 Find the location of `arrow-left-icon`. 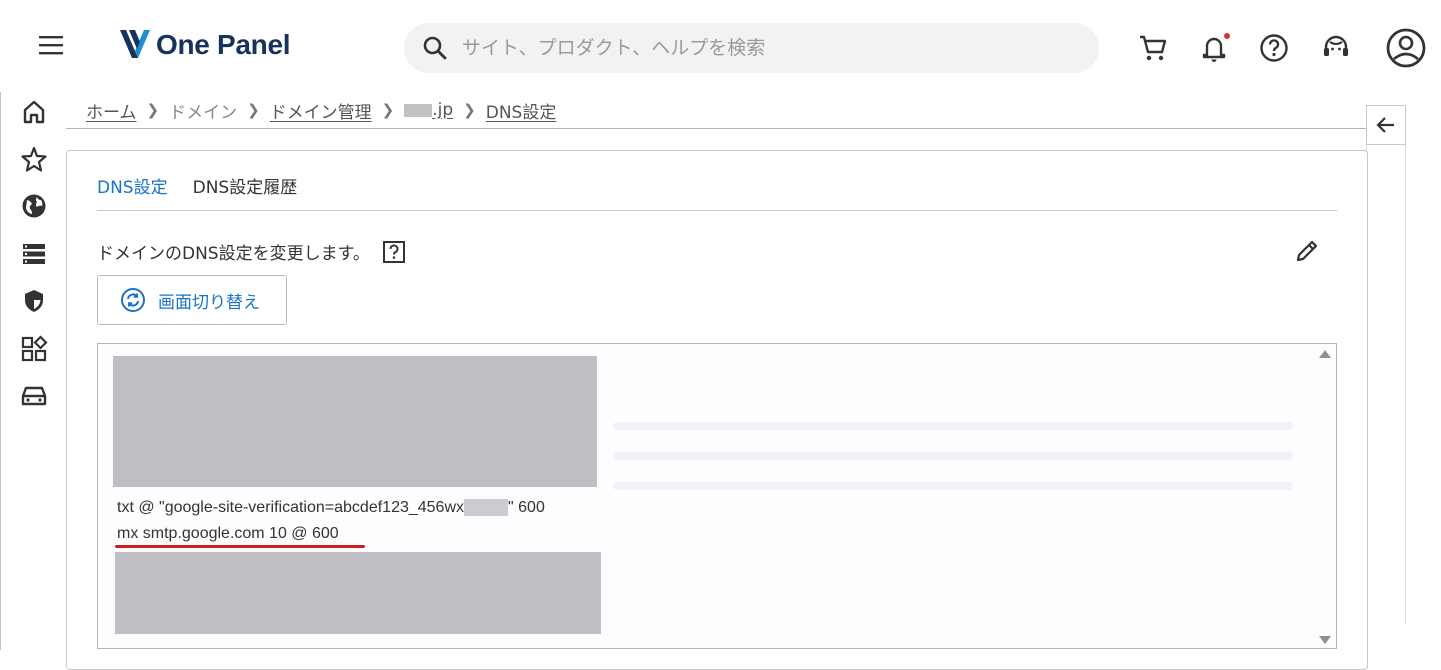

arrow-left-icon is located at coordinates (1385, 125).